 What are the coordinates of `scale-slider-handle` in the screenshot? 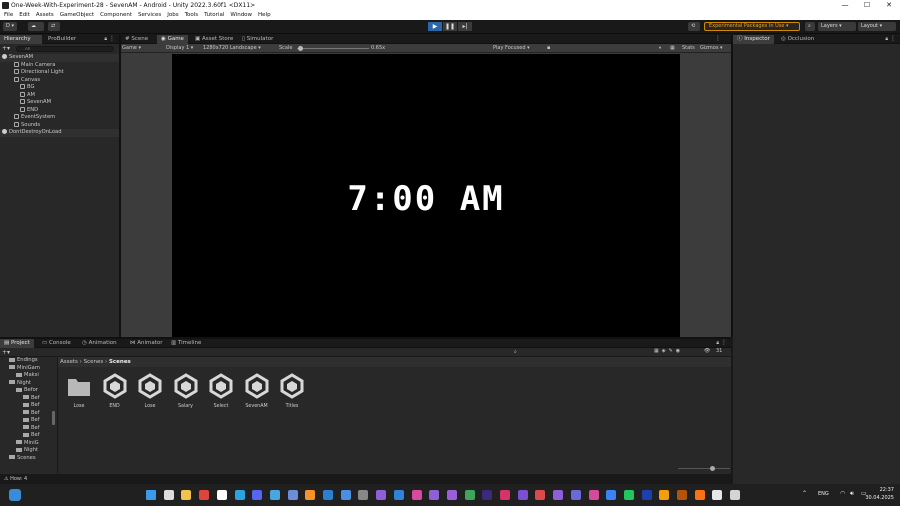 It's located at (300, 48).